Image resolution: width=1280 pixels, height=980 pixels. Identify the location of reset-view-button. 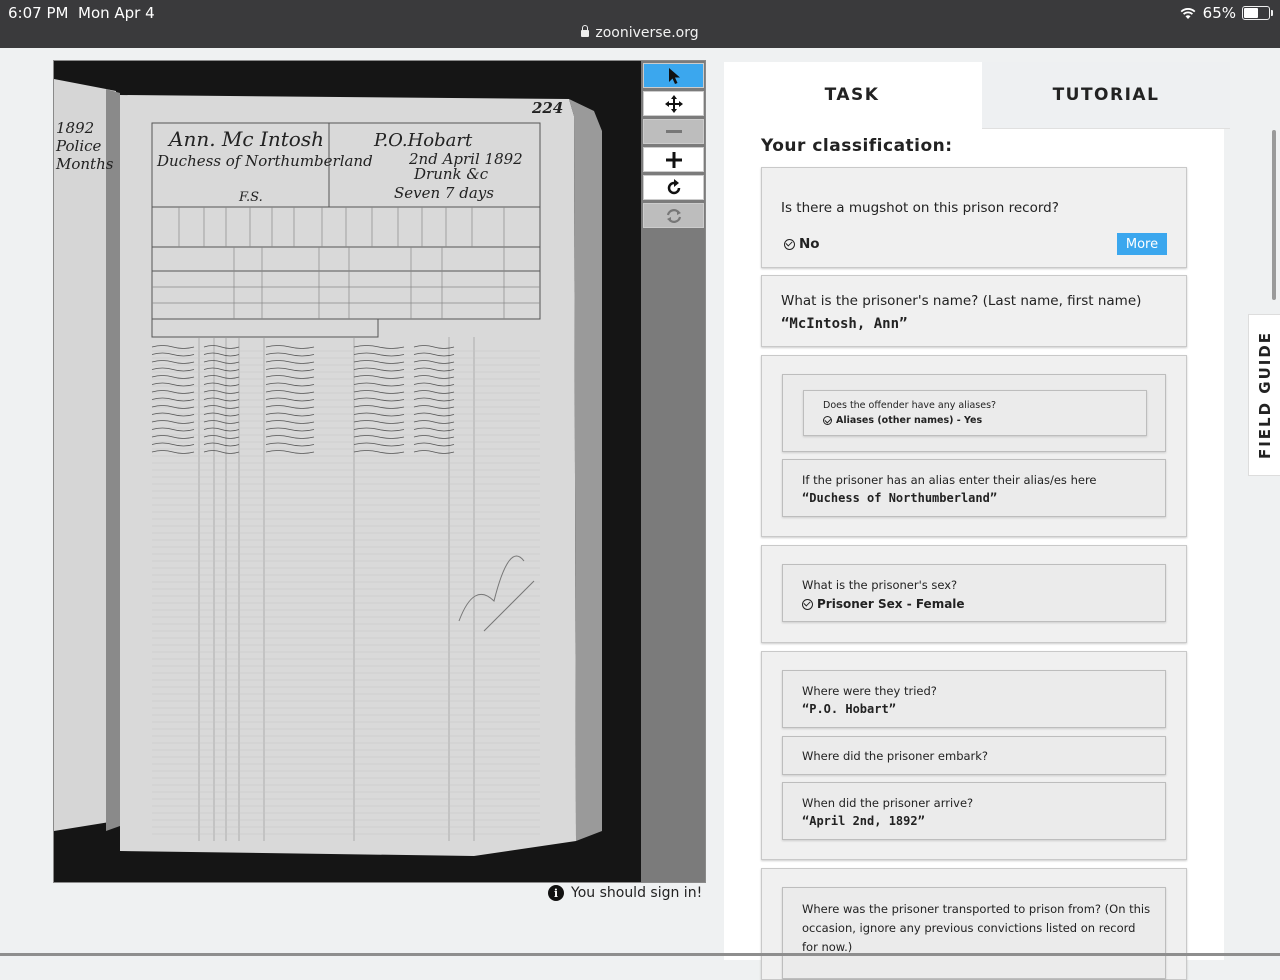
(673, 215).